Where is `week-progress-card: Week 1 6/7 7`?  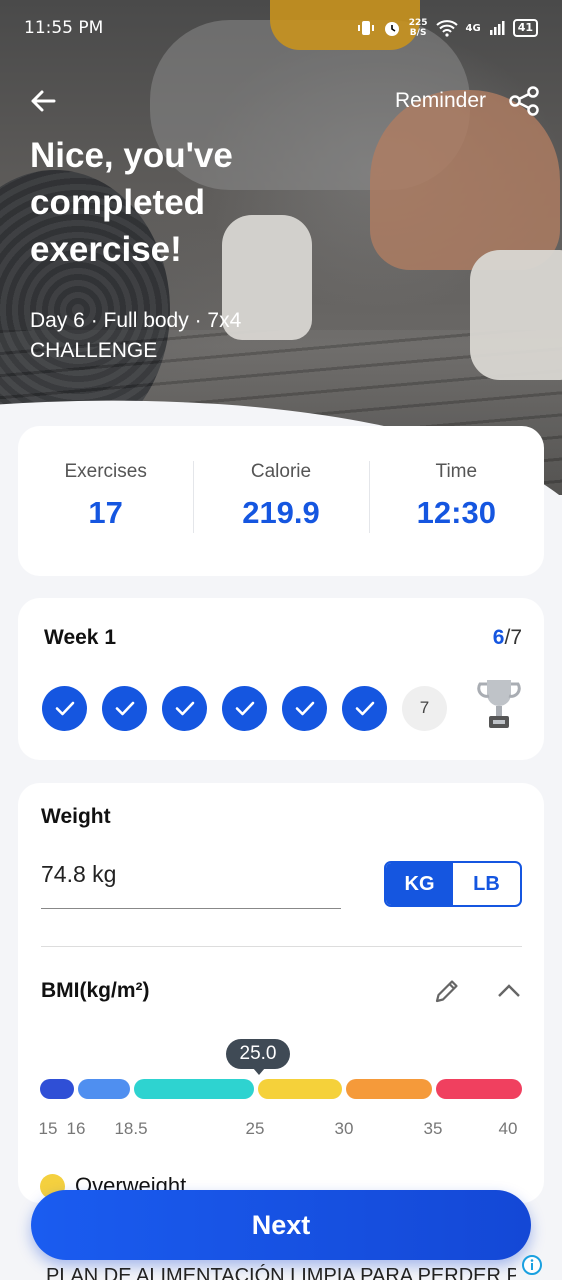 week-progress-card: Week 1 6/7 7 is located at coordinates (281, 679).